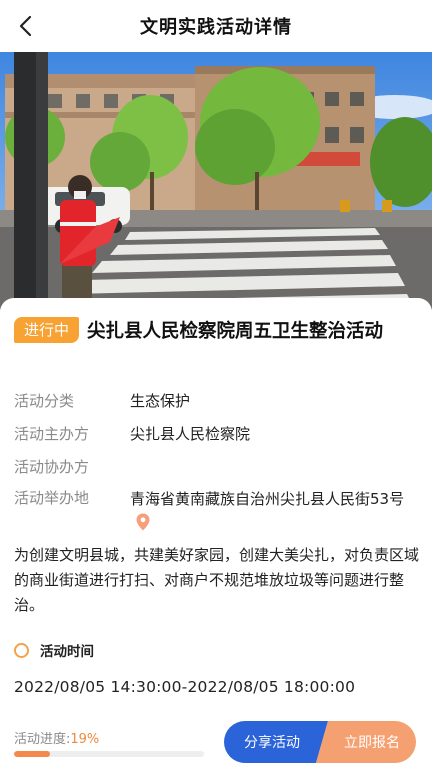 This screenshot has height=768, width=432. I want to click on field-label: 活动协办方, so click(52, 467).